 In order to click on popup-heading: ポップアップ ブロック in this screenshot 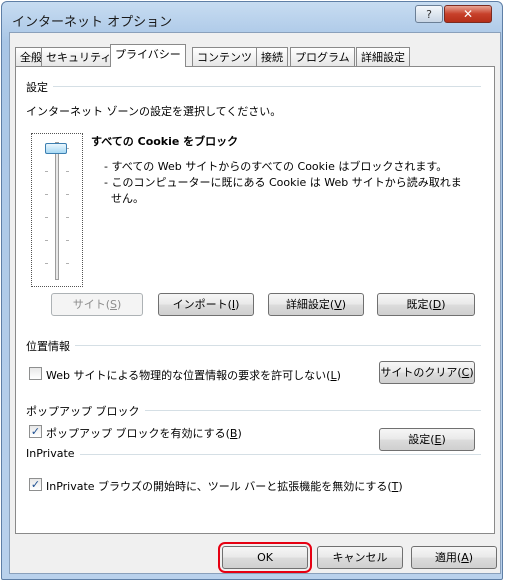, I will do `click(85, 411)`.